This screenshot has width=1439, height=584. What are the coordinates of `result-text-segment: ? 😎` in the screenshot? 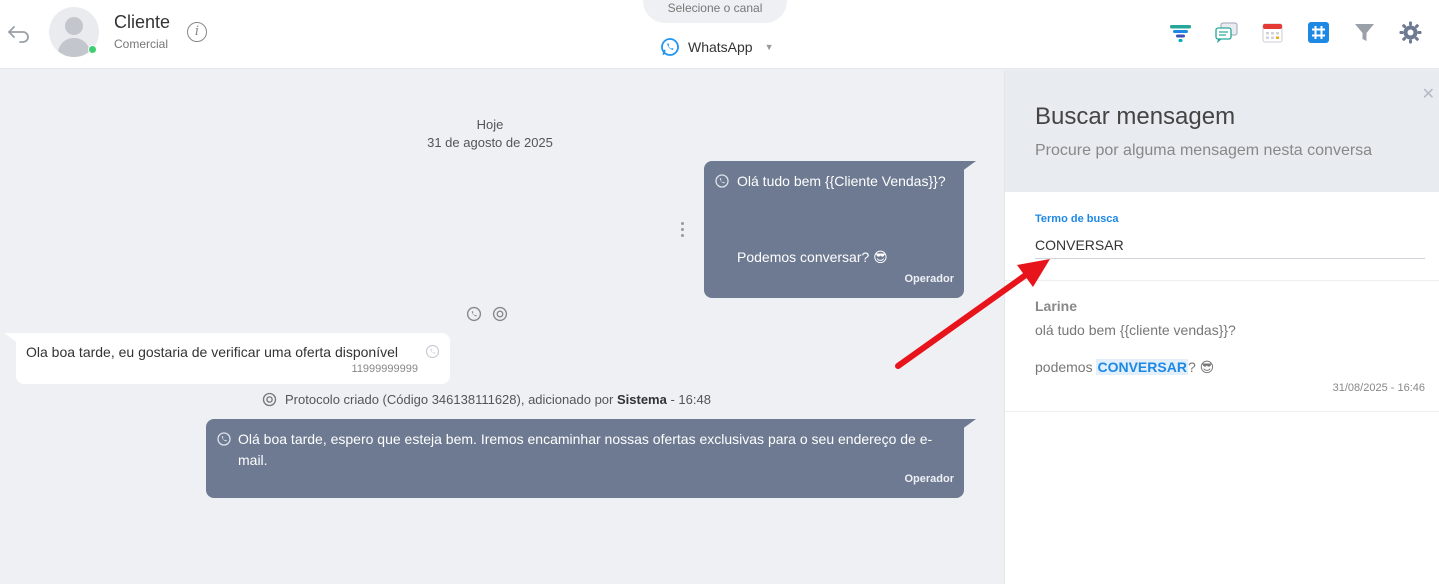 It's located at (1201, 367).